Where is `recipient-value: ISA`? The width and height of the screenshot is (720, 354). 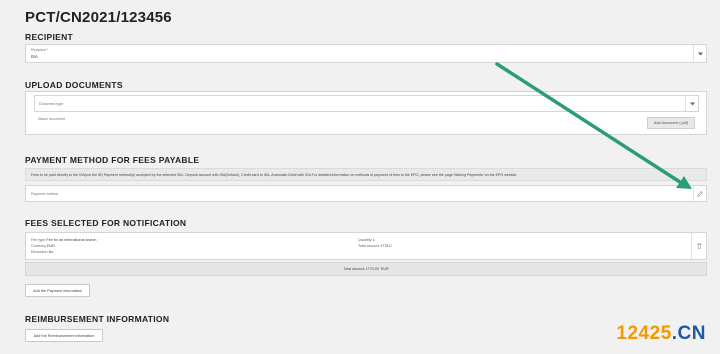 recipient-value: ISA is located at coordinates (34, 56).